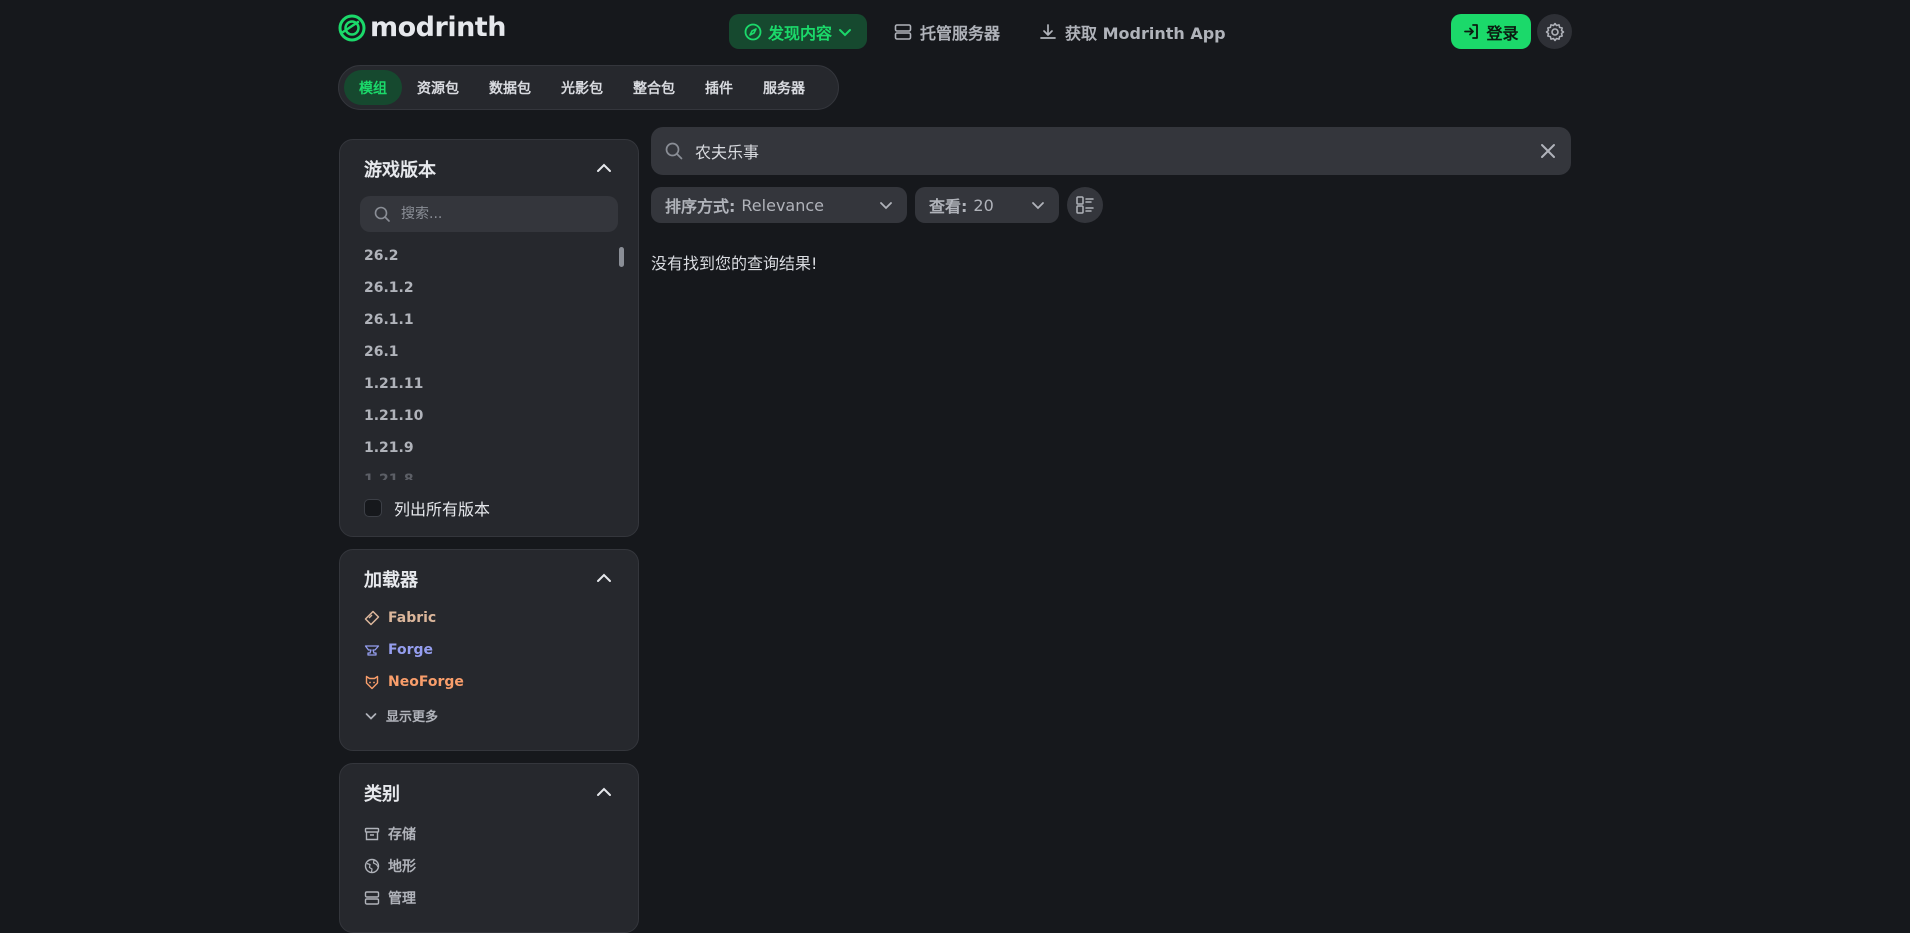  What do you see at coordinates (372, 618) in the screenshot?
I see `fabric-icon` at bounding box center [372, 618].